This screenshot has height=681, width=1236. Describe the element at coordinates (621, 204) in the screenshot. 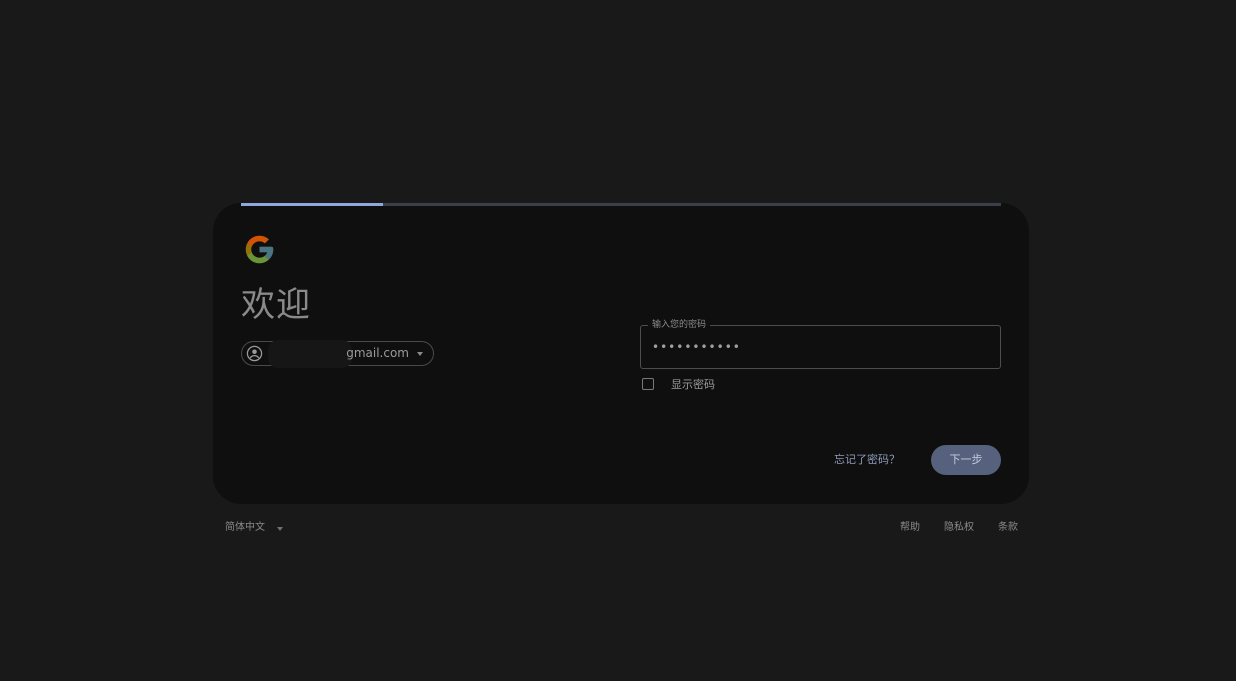

I see `progress-bar` at that location.